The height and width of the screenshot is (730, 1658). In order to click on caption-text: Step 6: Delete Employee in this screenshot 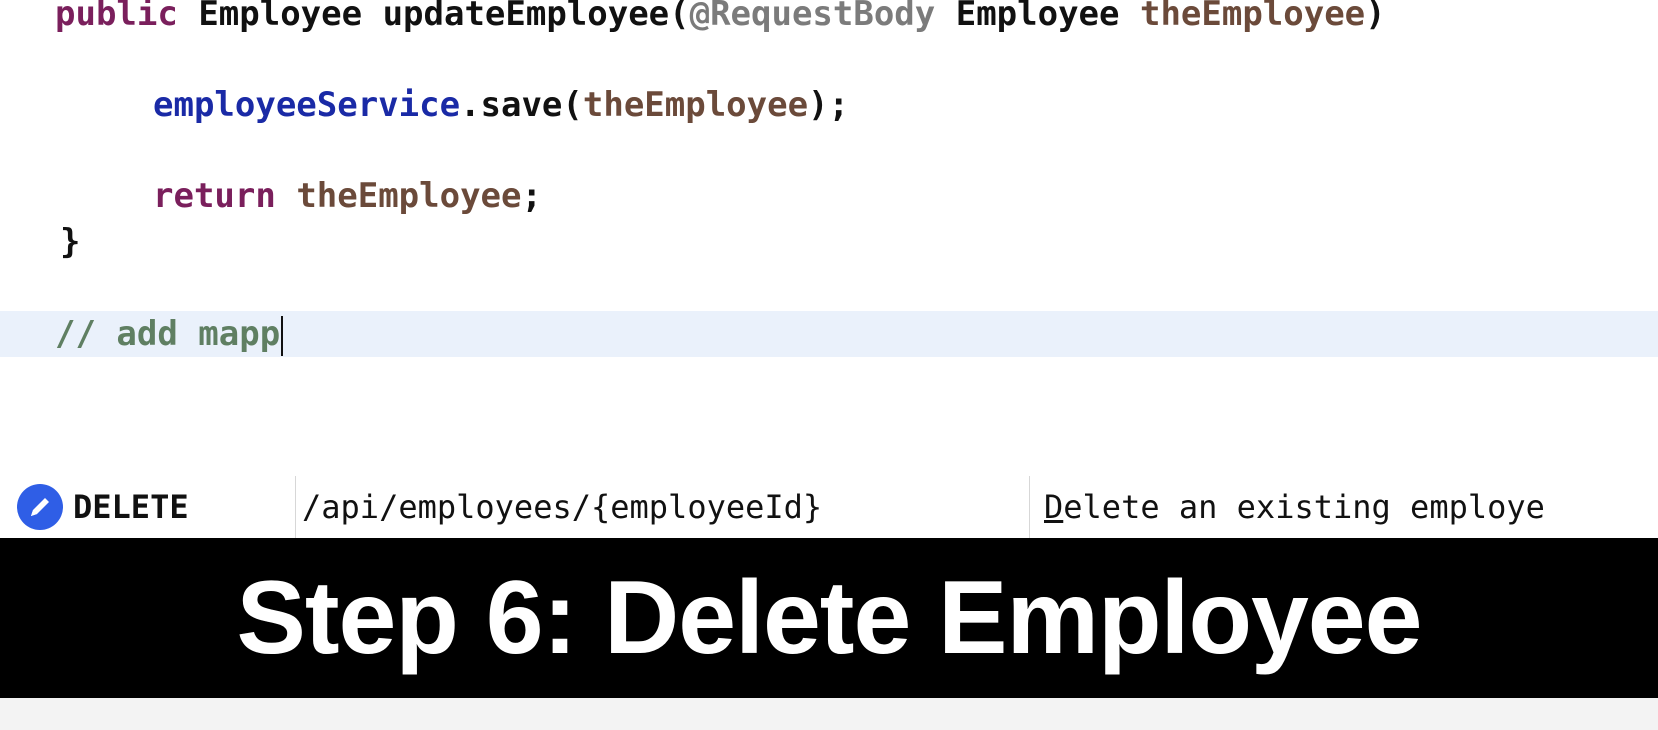, I will do `click(829, 617)`.